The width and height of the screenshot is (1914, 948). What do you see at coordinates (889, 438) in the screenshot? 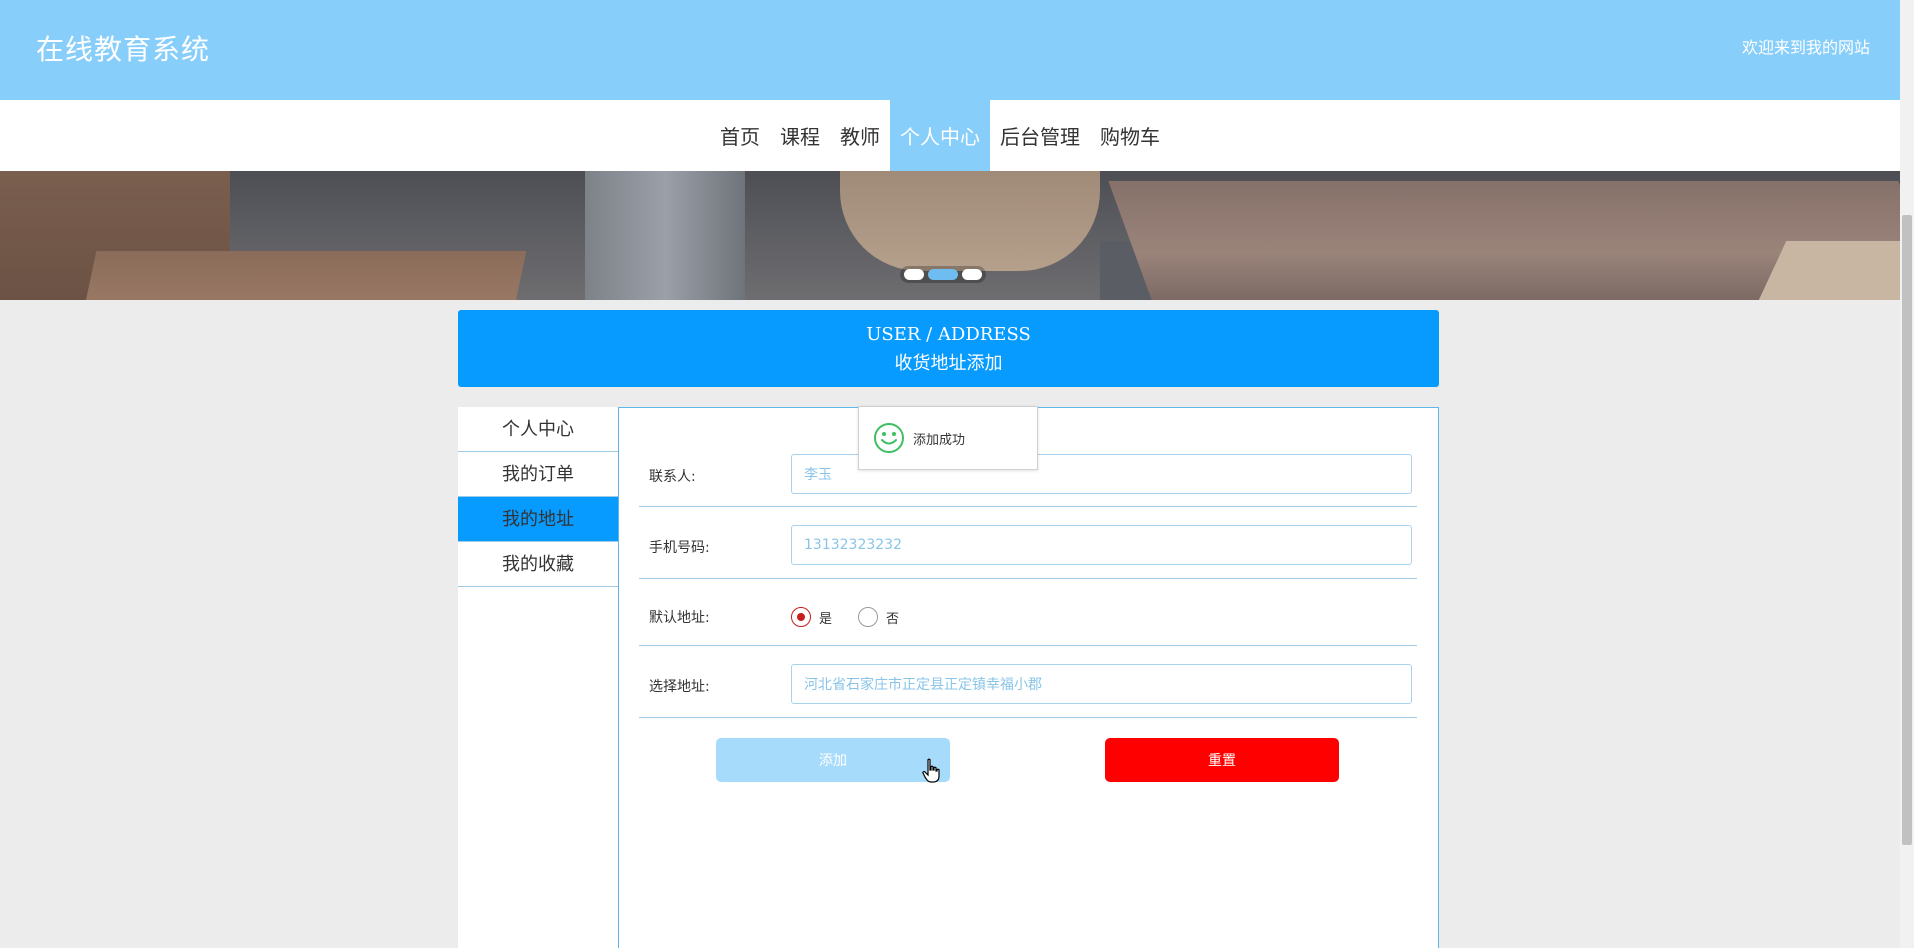
I see `smile-icon` at bounding box center [889, 438].